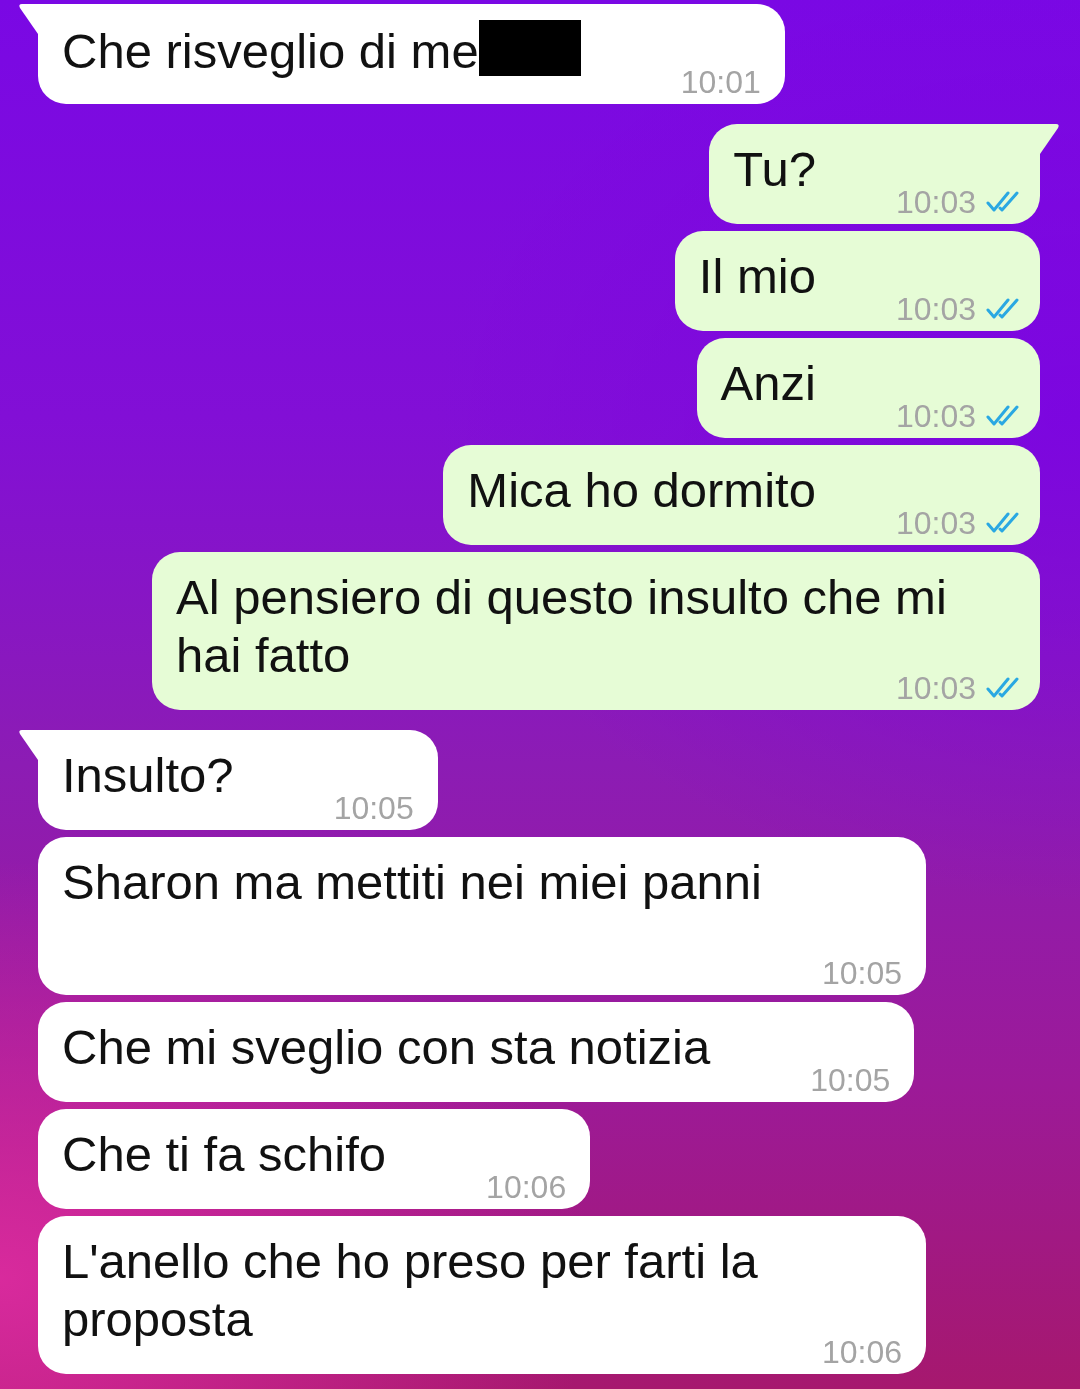  I want to click on message-text: L'anello che ho preso per farti la proposta, so click(410, 1290).